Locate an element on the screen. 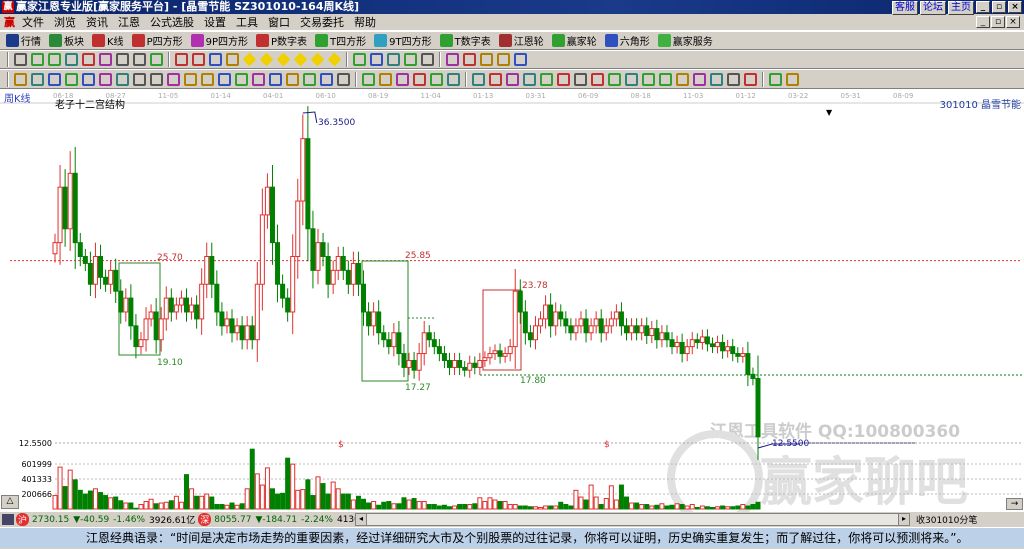  tick-data-label: 收301010分笔 is located at coordinates (946, 519).